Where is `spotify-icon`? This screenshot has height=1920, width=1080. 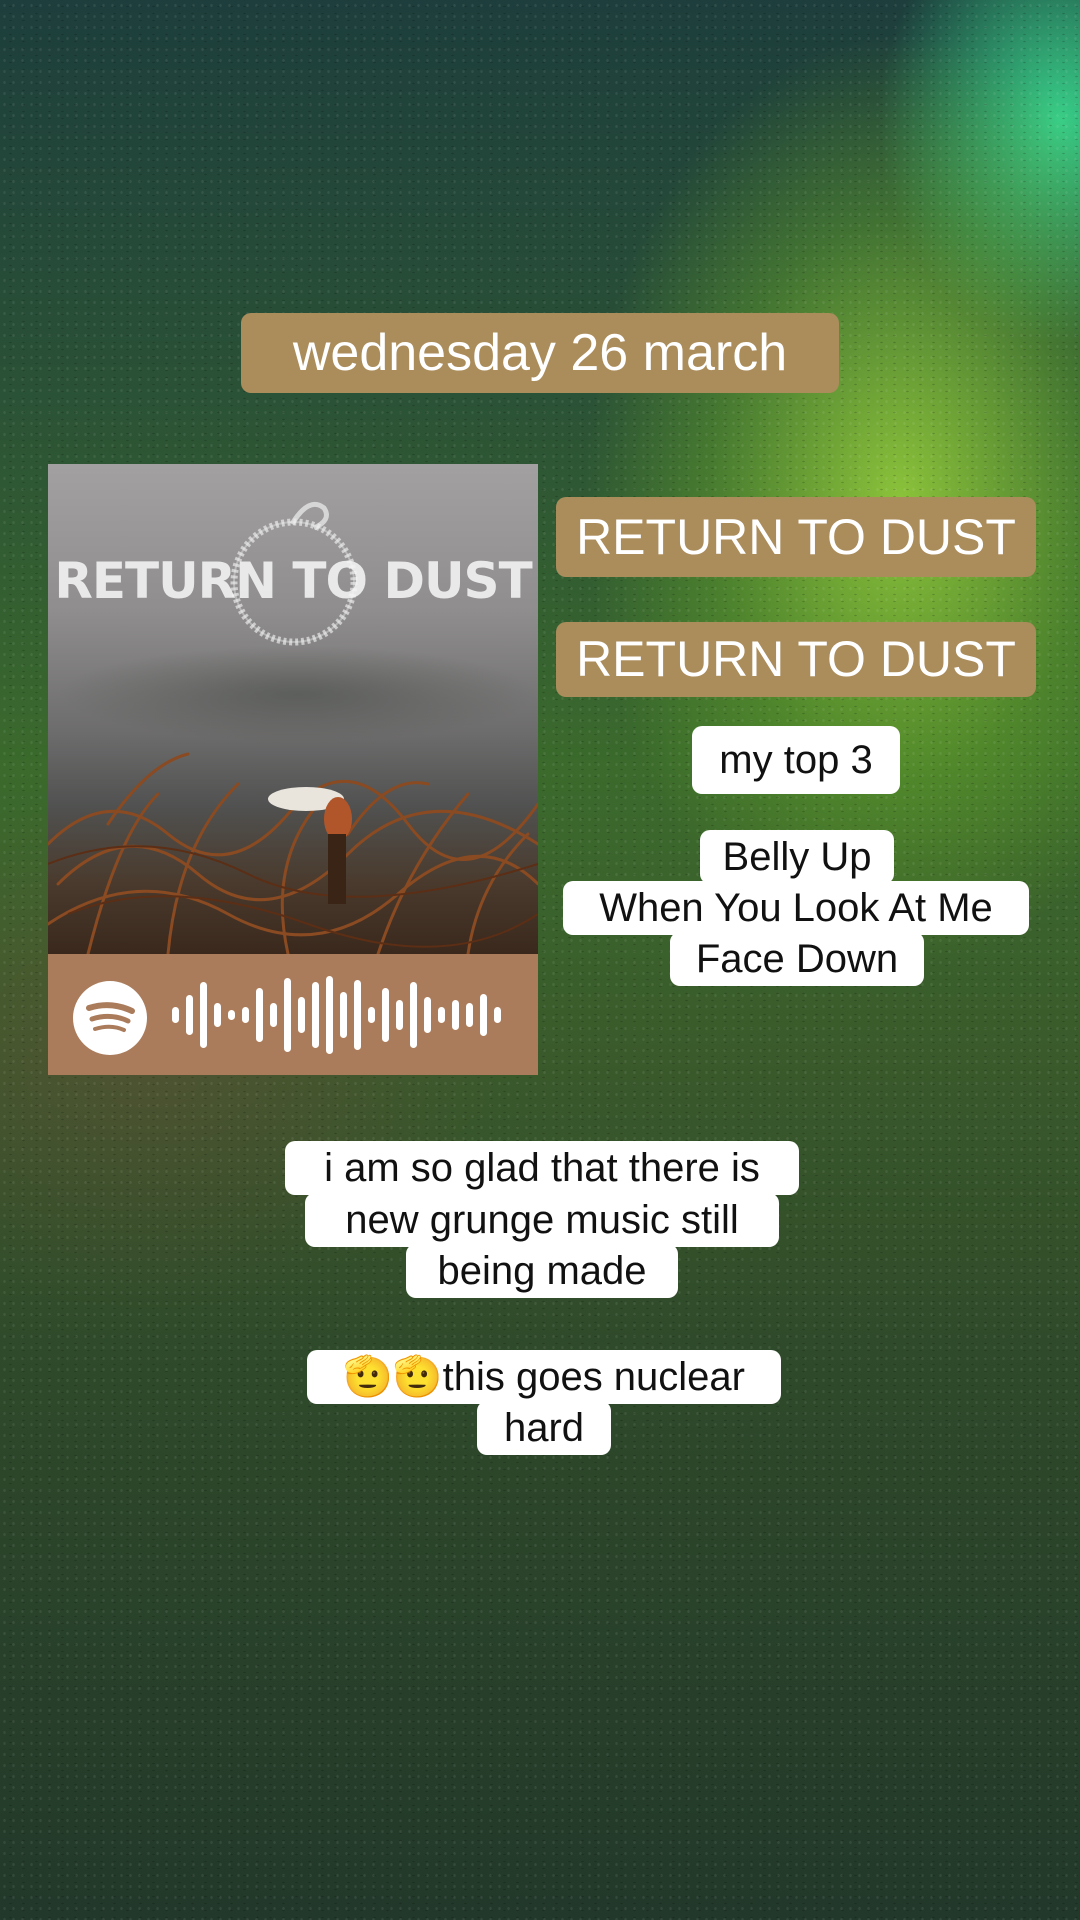 spotify-icon is located at coordinates (110, 1018).